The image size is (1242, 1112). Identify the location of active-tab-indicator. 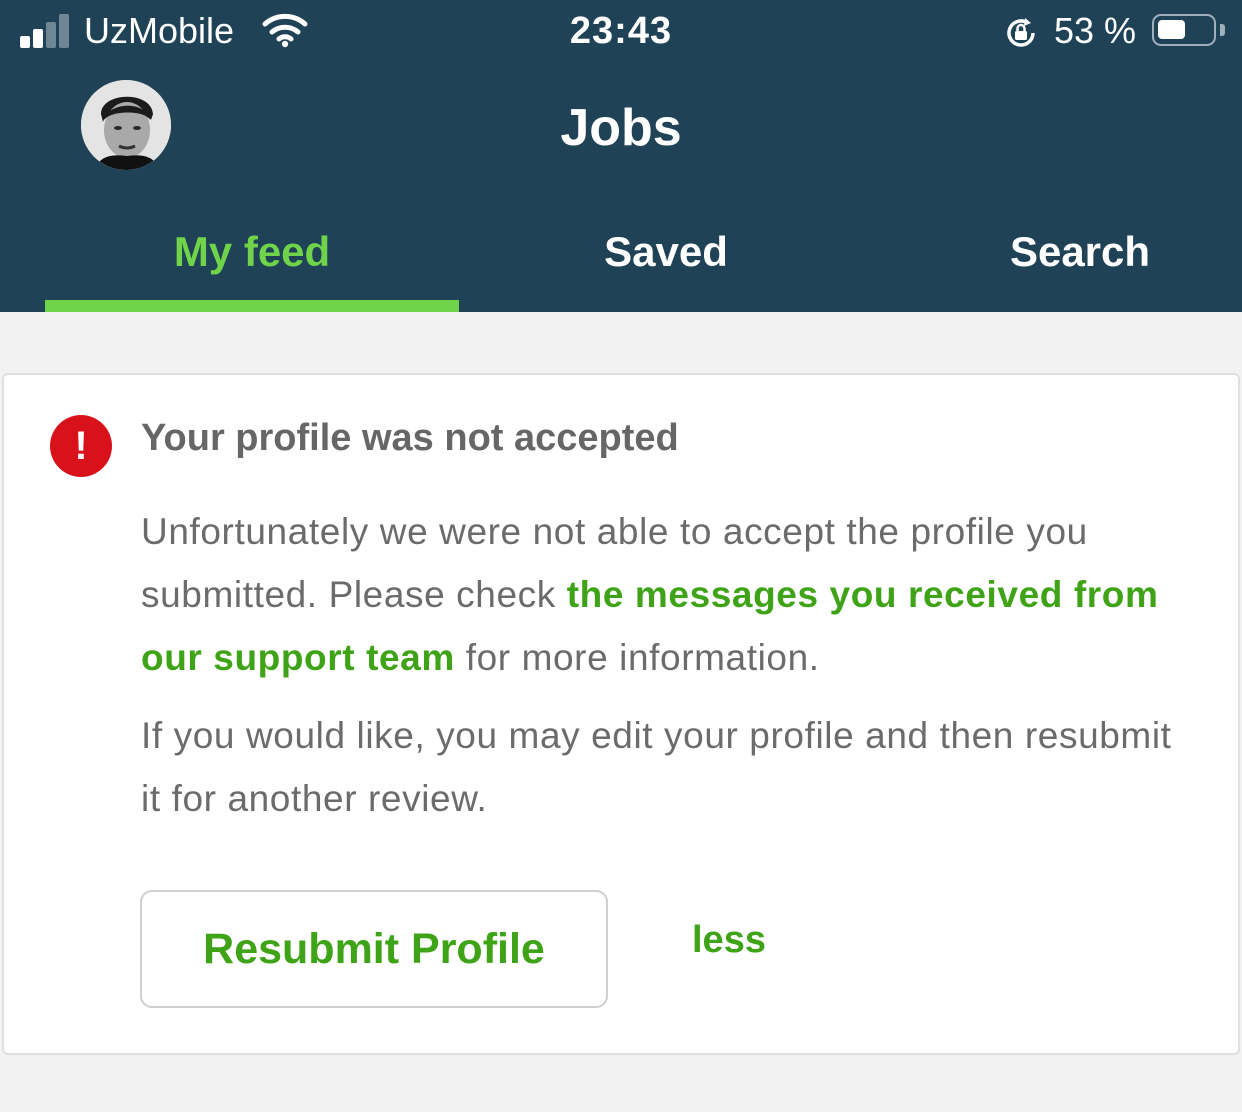
(252, 306).